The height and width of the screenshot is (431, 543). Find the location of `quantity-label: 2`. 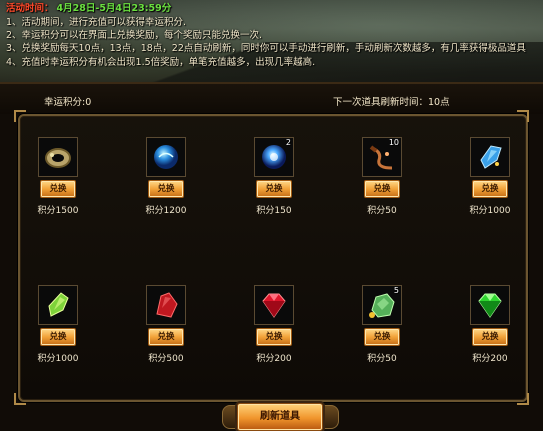

quantity-label: 2 is located at coordinates (288, 142).